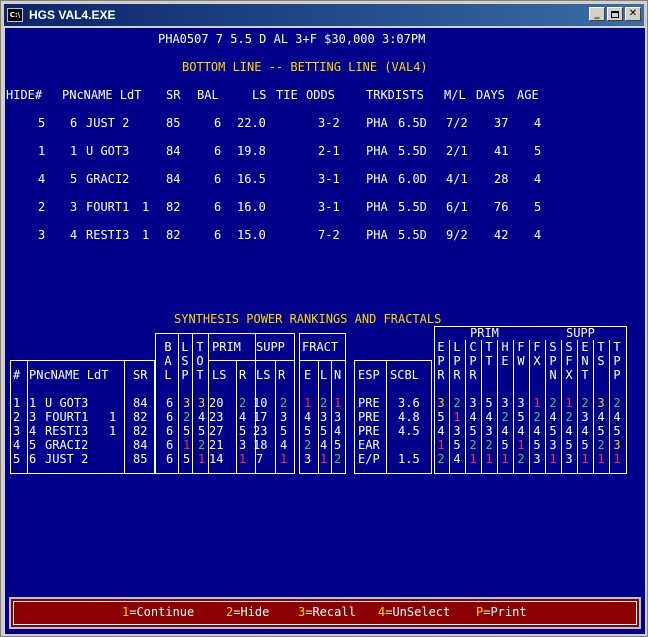 Image resolution: width=648 pixels, height=637 pixels. Describe the element at coordinates (15, 15) in the screenshot. I see `console-app-icon: C:\` at that location.